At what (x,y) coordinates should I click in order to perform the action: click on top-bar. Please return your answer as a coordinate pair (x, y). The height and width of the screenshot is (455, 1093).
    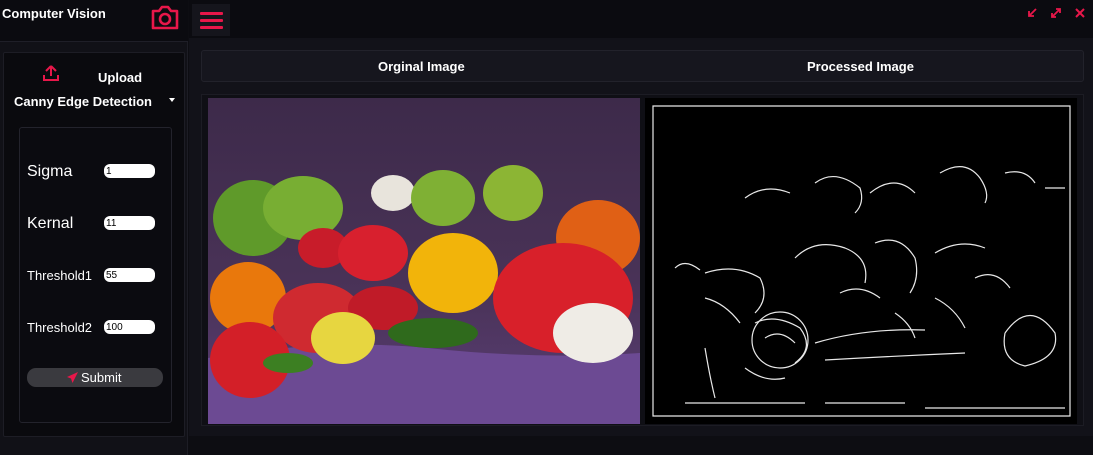
    Looking at the image, I should click on (641, 19).